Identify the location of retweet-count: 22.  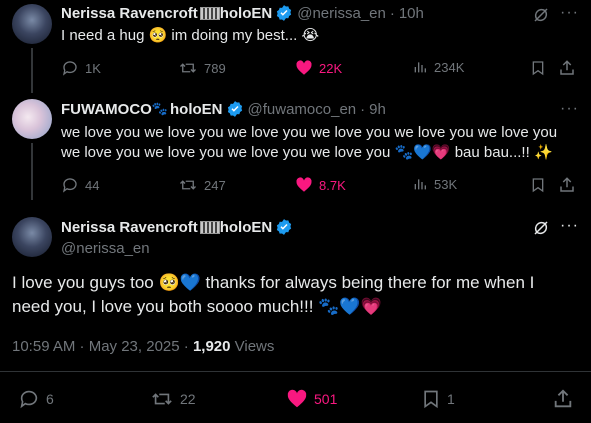
(188, 399).